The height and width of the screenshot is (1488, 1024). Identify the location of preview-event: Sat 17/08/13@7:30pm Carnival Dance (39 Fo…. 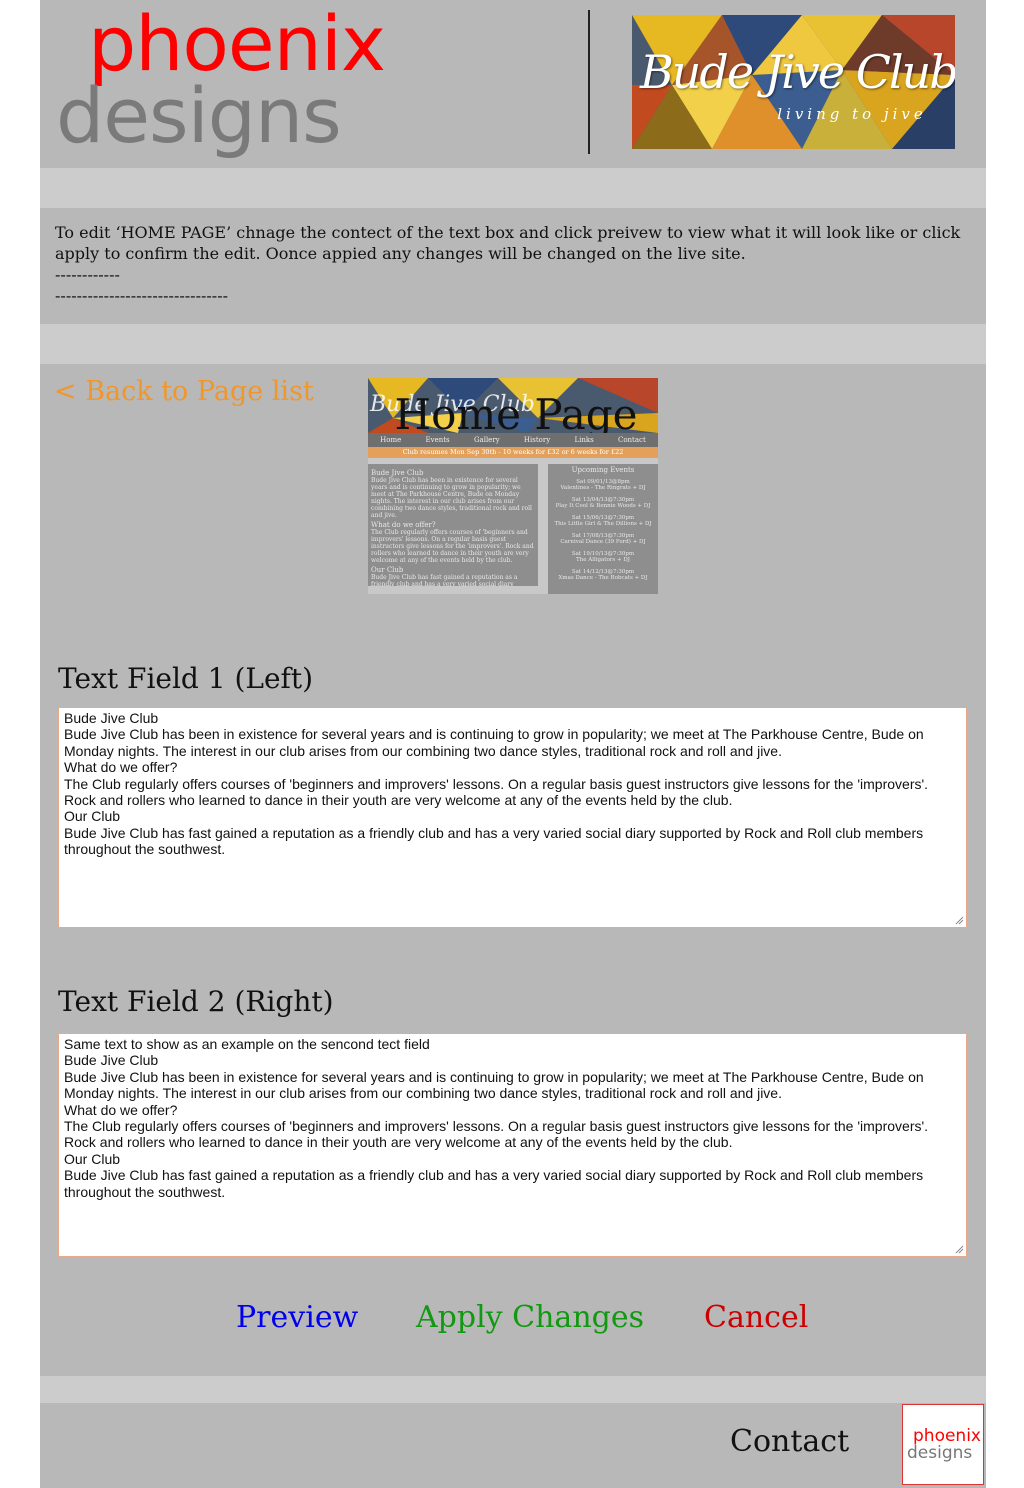
(603, 539).